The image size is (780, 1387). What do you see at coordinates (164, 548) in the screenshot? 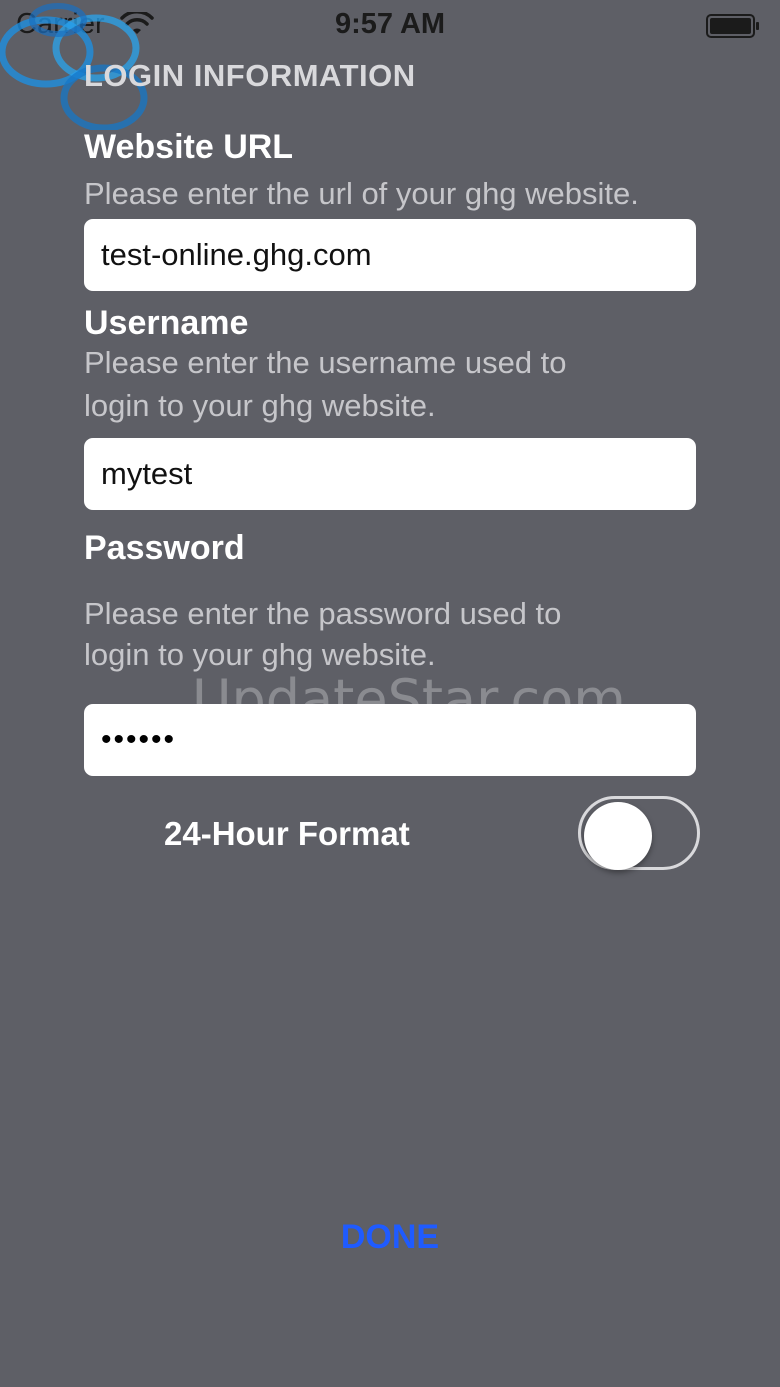
I see `password-label: Password` at bounding box center [164, 548].